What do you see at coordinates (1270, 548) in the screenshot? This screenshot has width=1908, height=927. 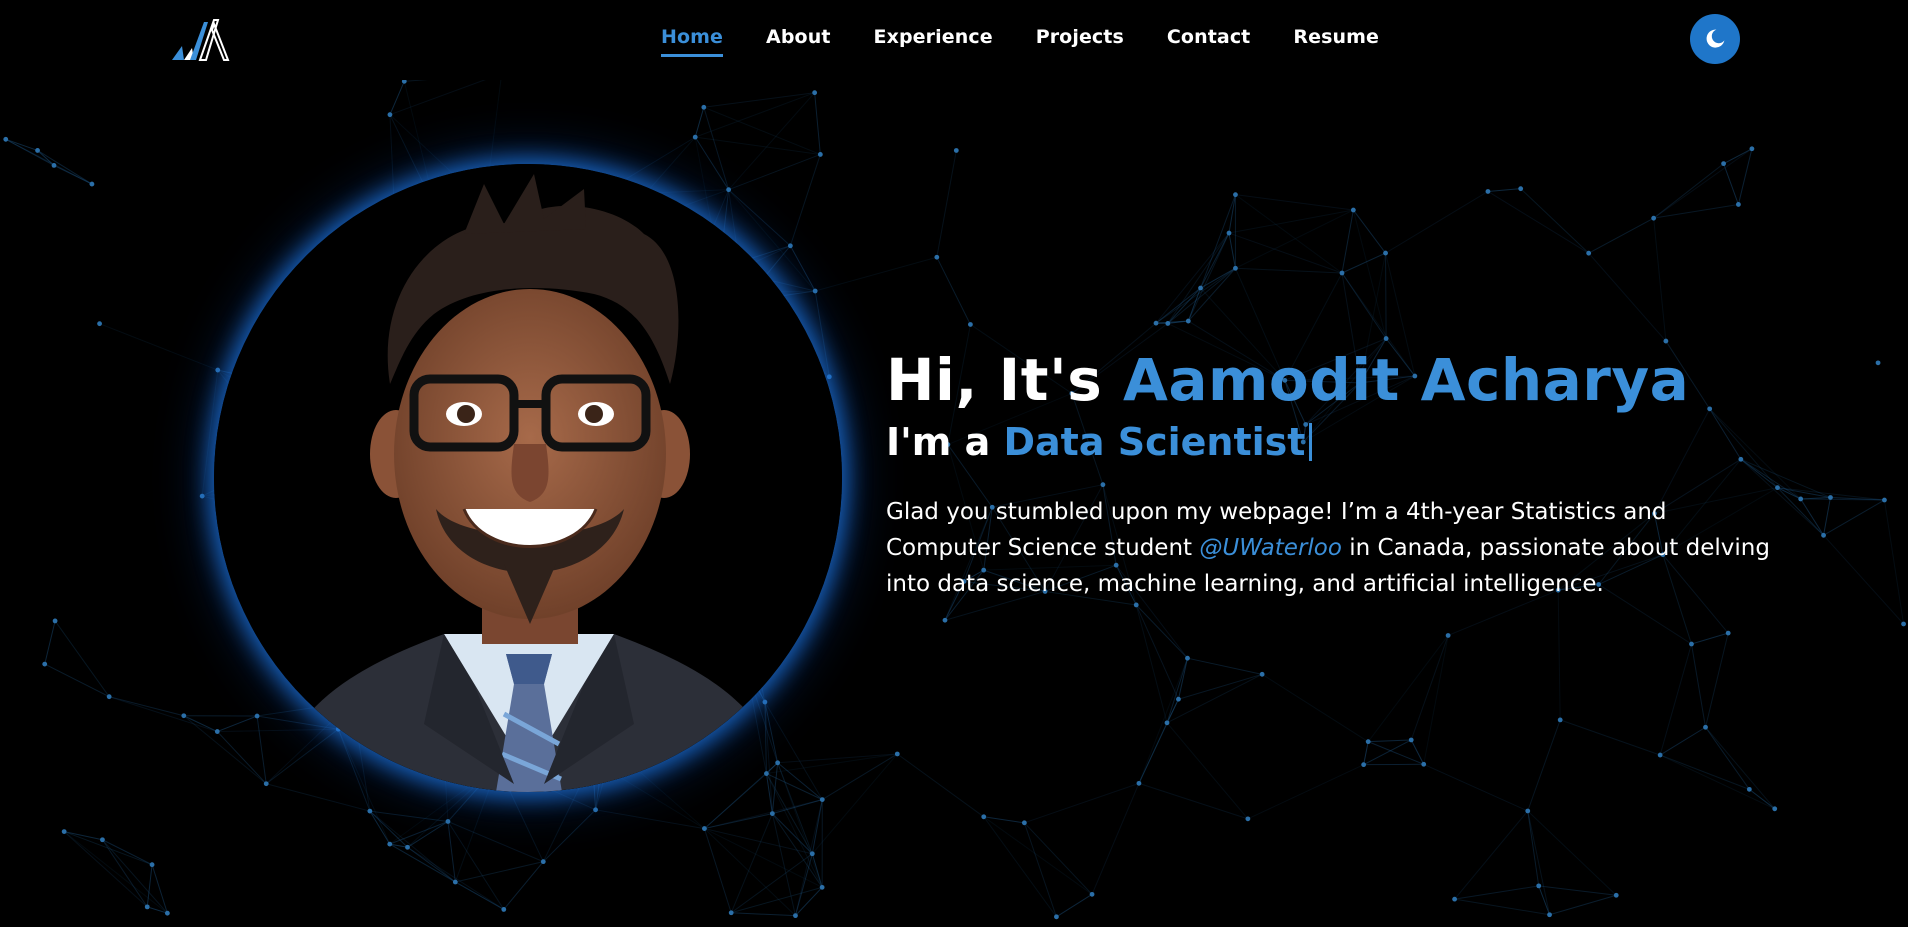 I see `uwaterloo-link: @UWaterloo` at bounding box center [1270, 548].